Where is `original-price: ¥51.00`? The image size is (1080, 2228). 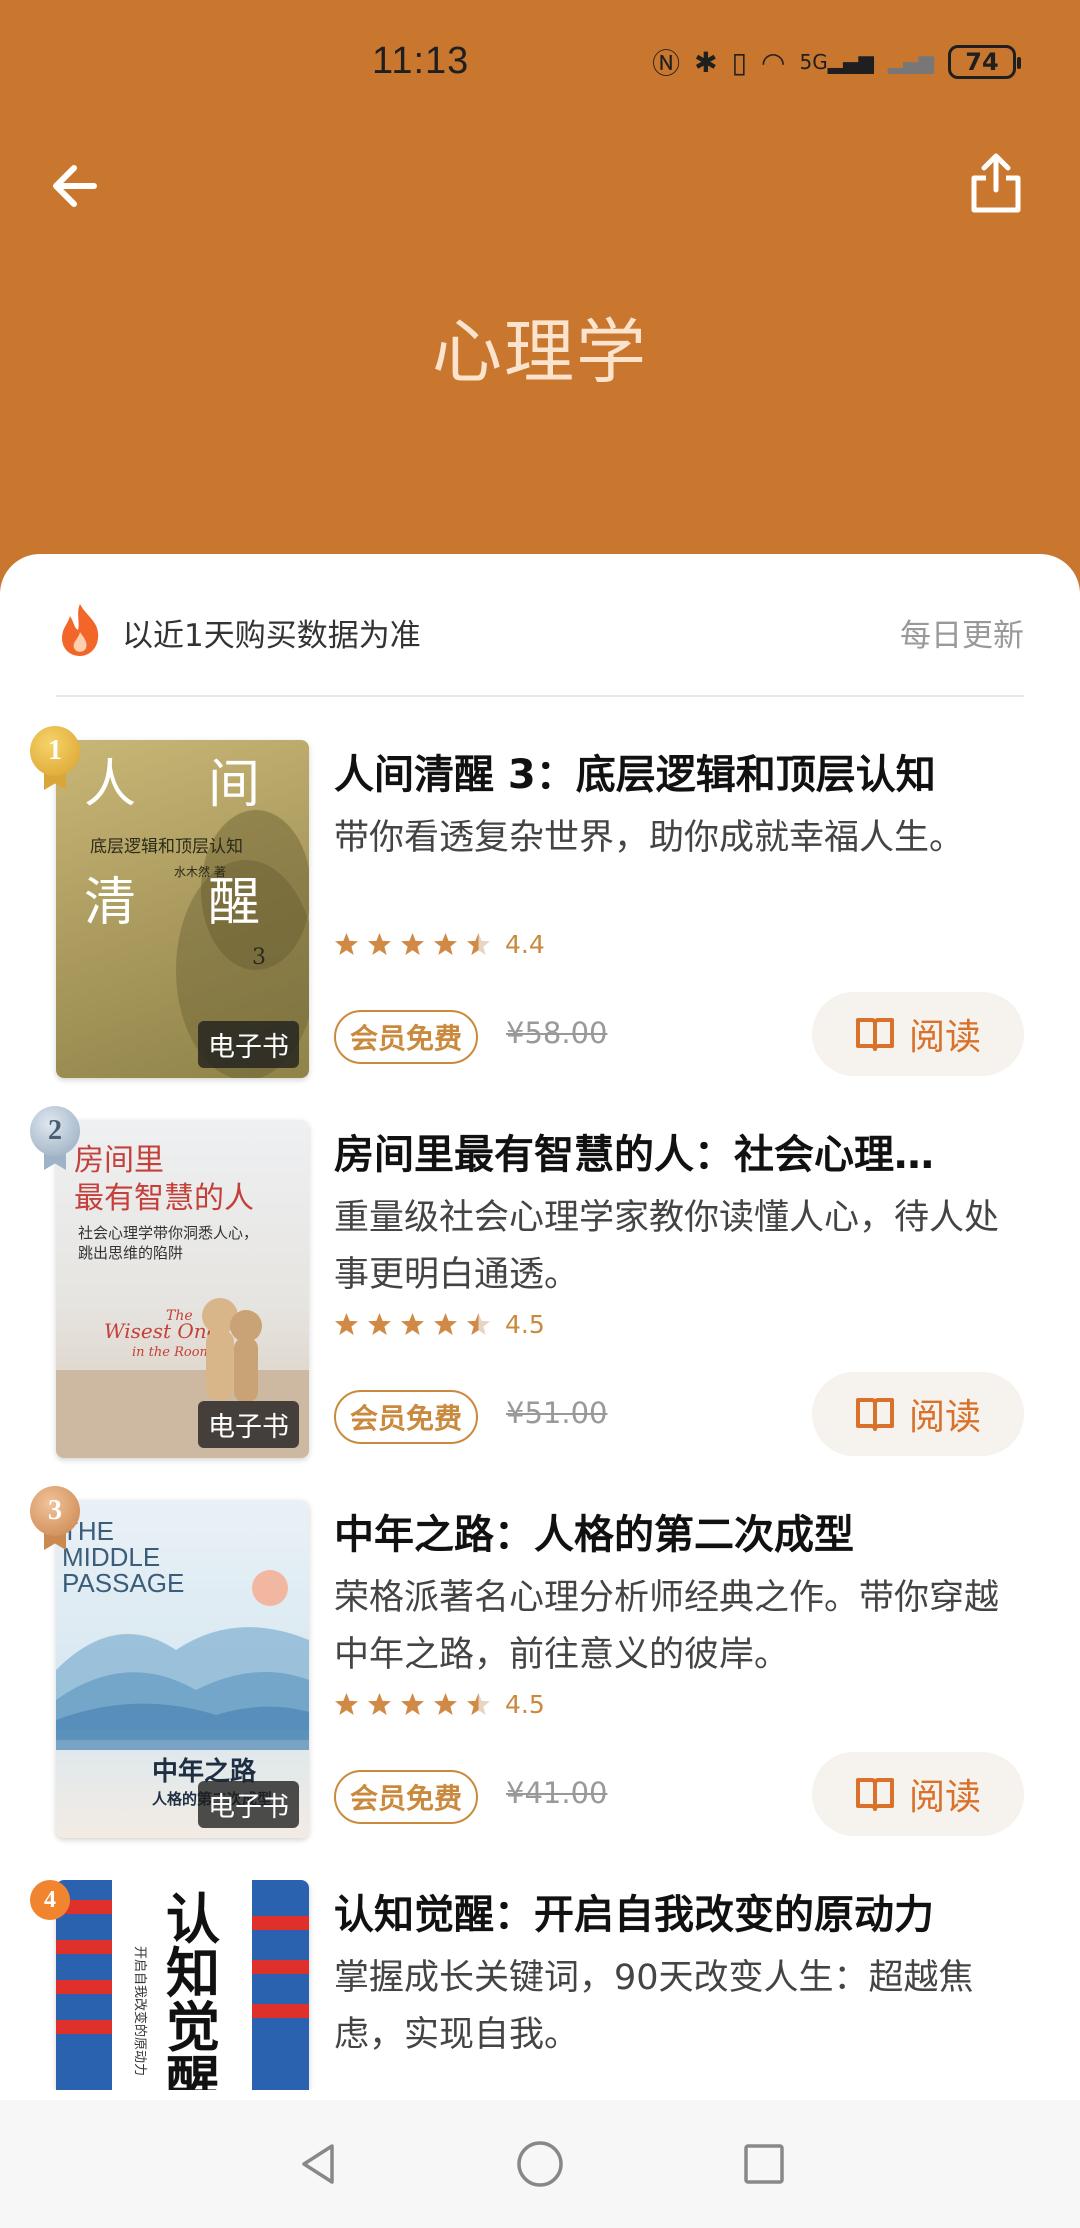
original-price: ¥51.00 is located at coordinates (557, 1413).